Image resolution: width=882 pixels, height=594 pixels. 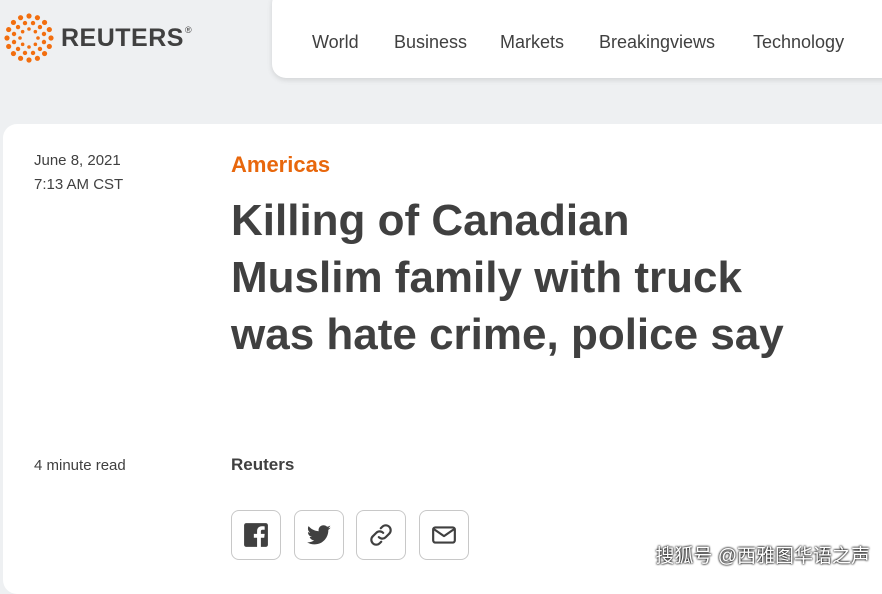 I want to click on nav-markets: Markets, so click(x=532, y=42).